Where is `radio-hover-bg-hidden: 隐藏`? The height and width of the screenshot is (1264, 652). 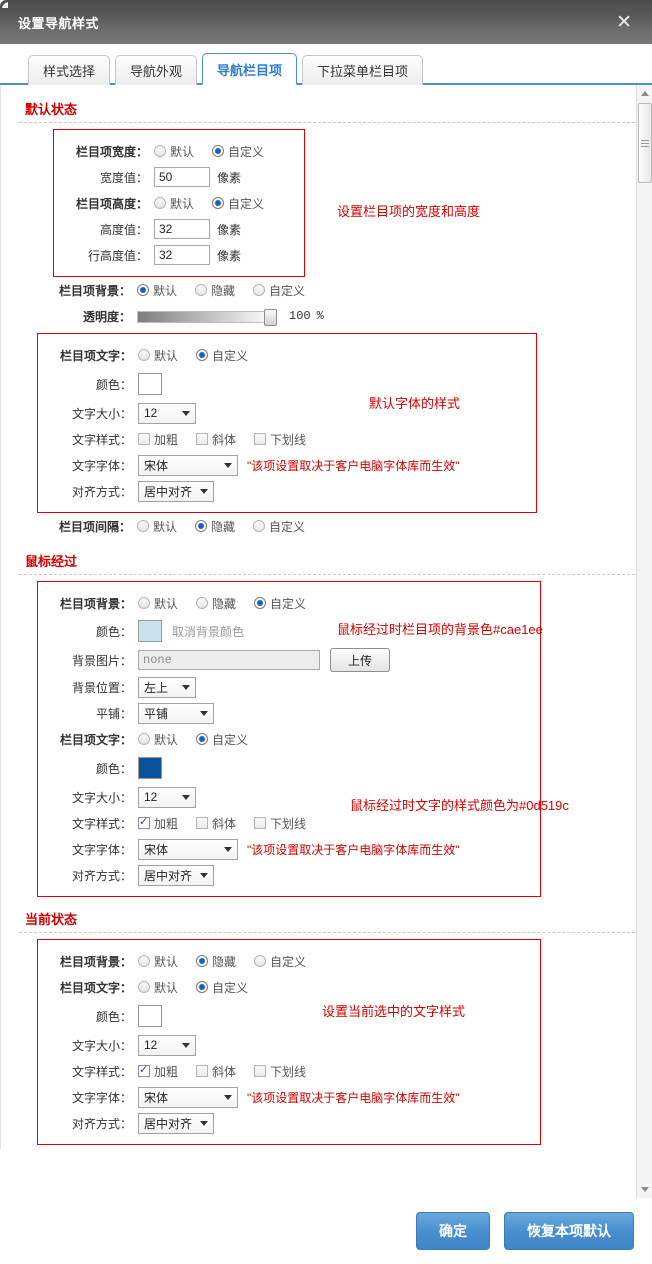 radio-hover-bg-hidden: 隐藏 is located at coordinates (216, 603).